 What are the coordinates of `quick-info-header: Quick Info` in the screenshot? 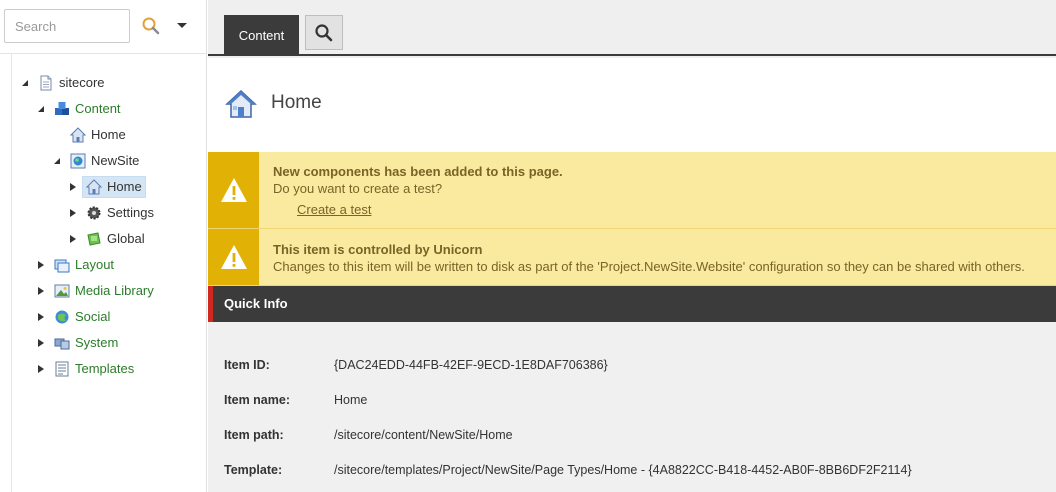 It's located at (632, 304).